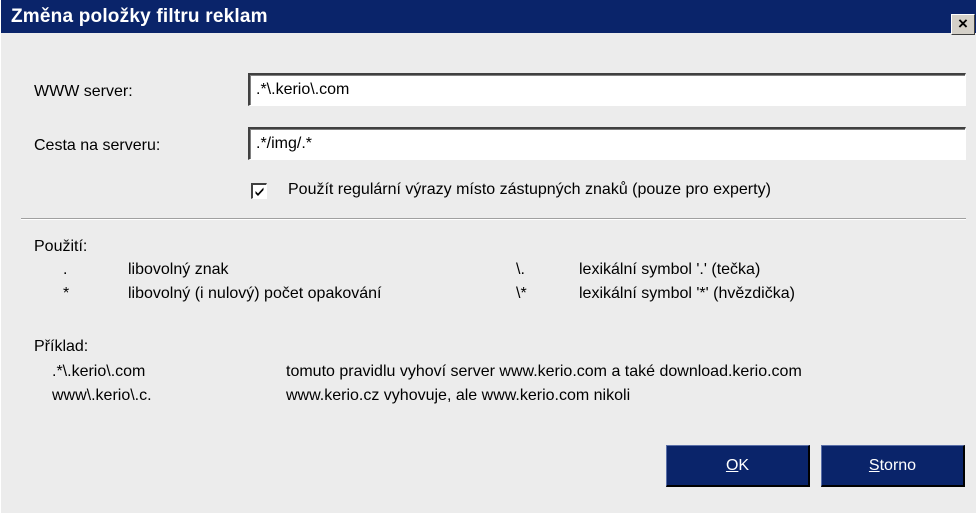 This screenshot has width=976, height=513. What do you see at coordinates (732, 465) in the screenshot?
I see `ok-mnemonic: O` at bounding box center [732, 465].